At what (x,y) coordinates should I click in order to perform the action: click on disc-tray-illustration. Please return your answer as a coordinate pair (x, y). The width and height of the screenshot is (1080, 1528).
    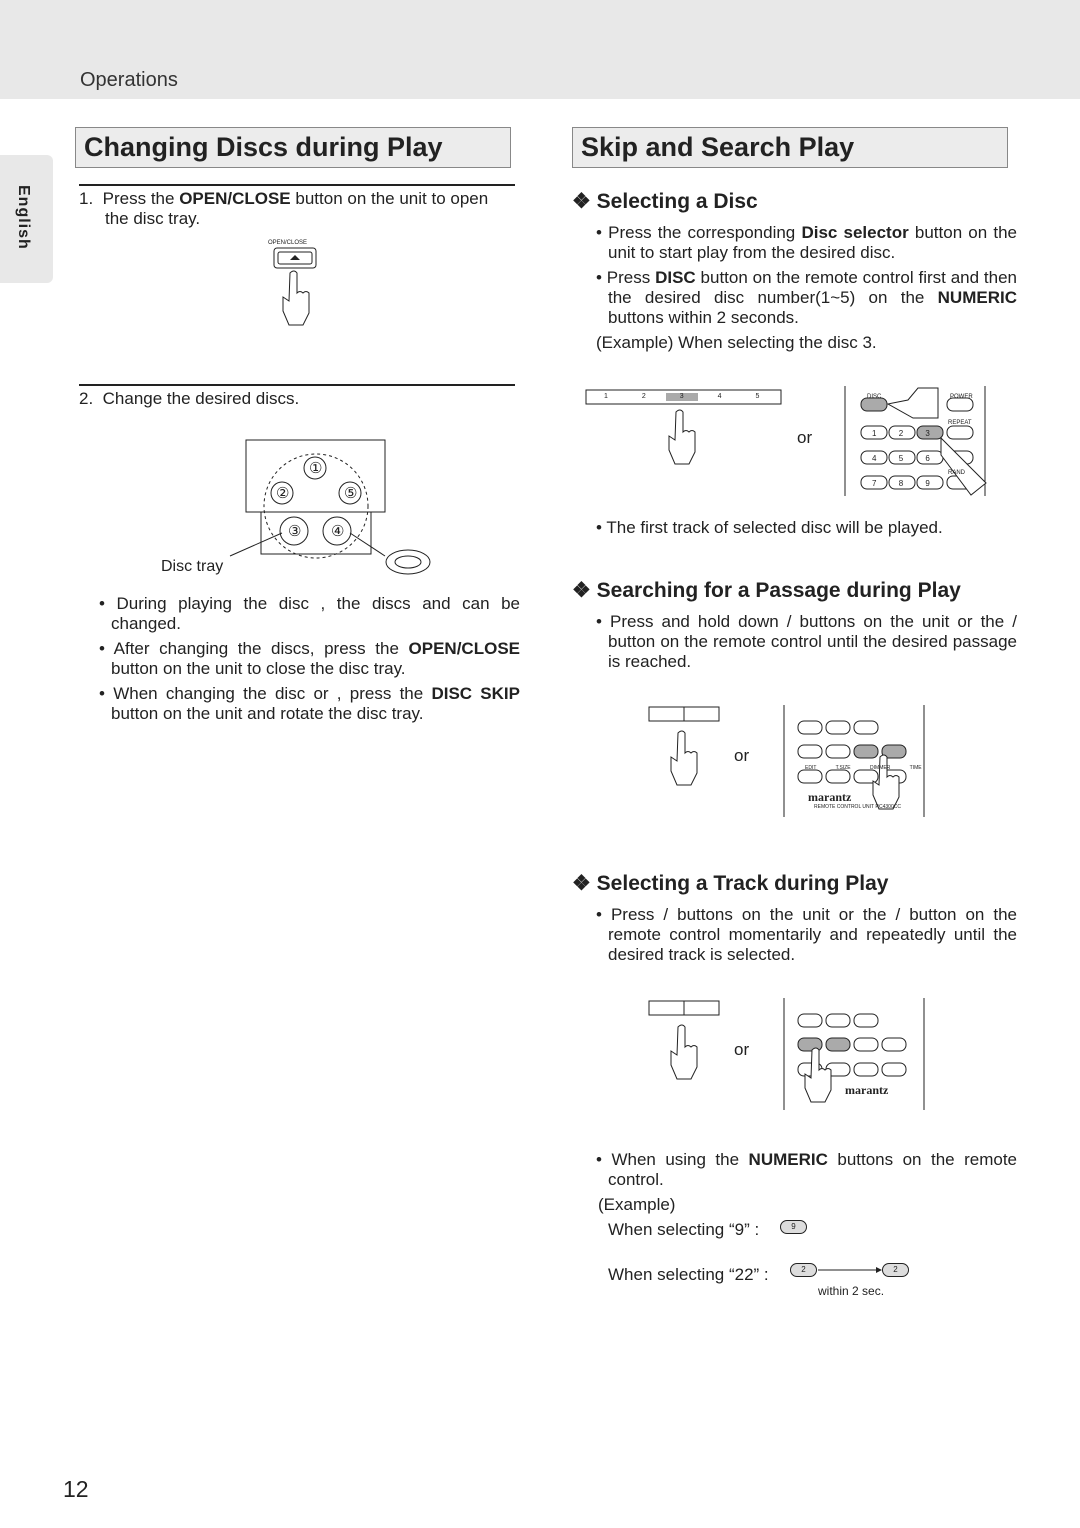
    Looking at the image, I should click on (330, 507).